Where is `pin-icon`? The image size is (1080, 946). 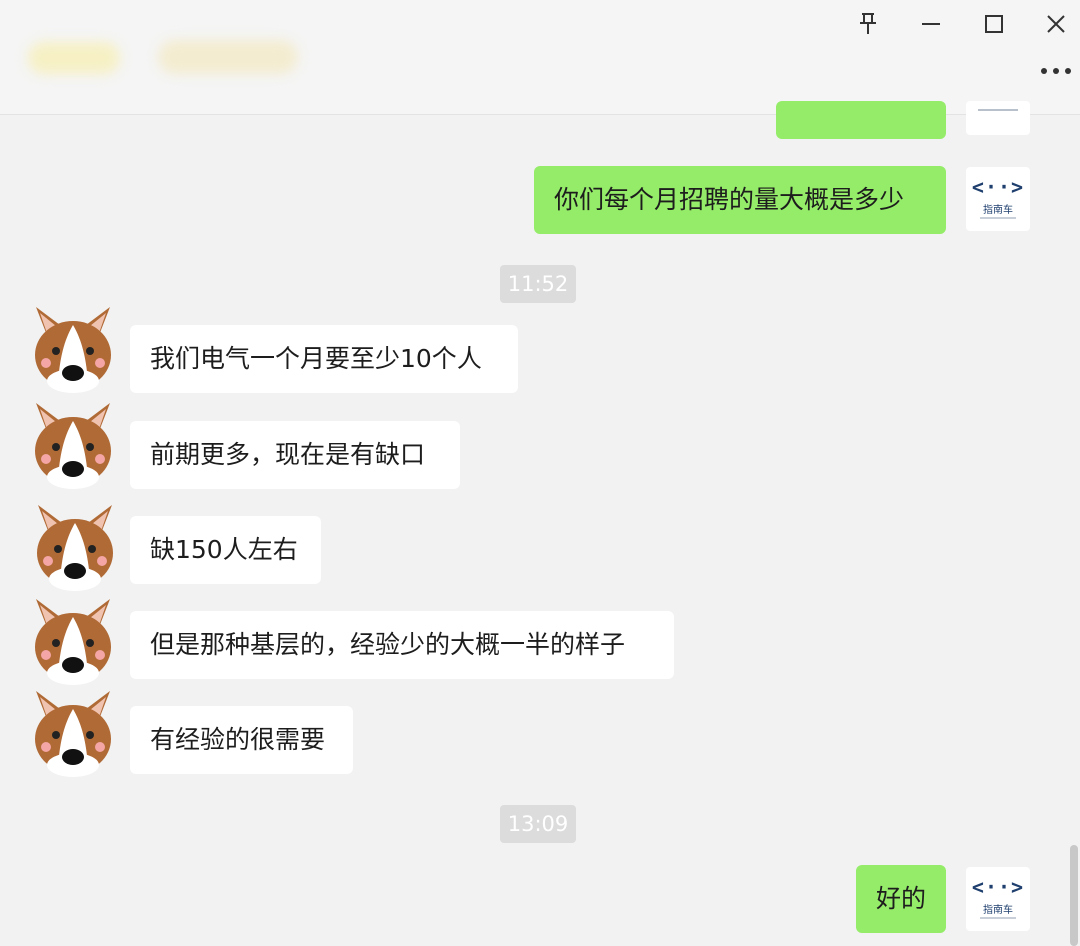 pin-icon is located at coordinates (868, 24).